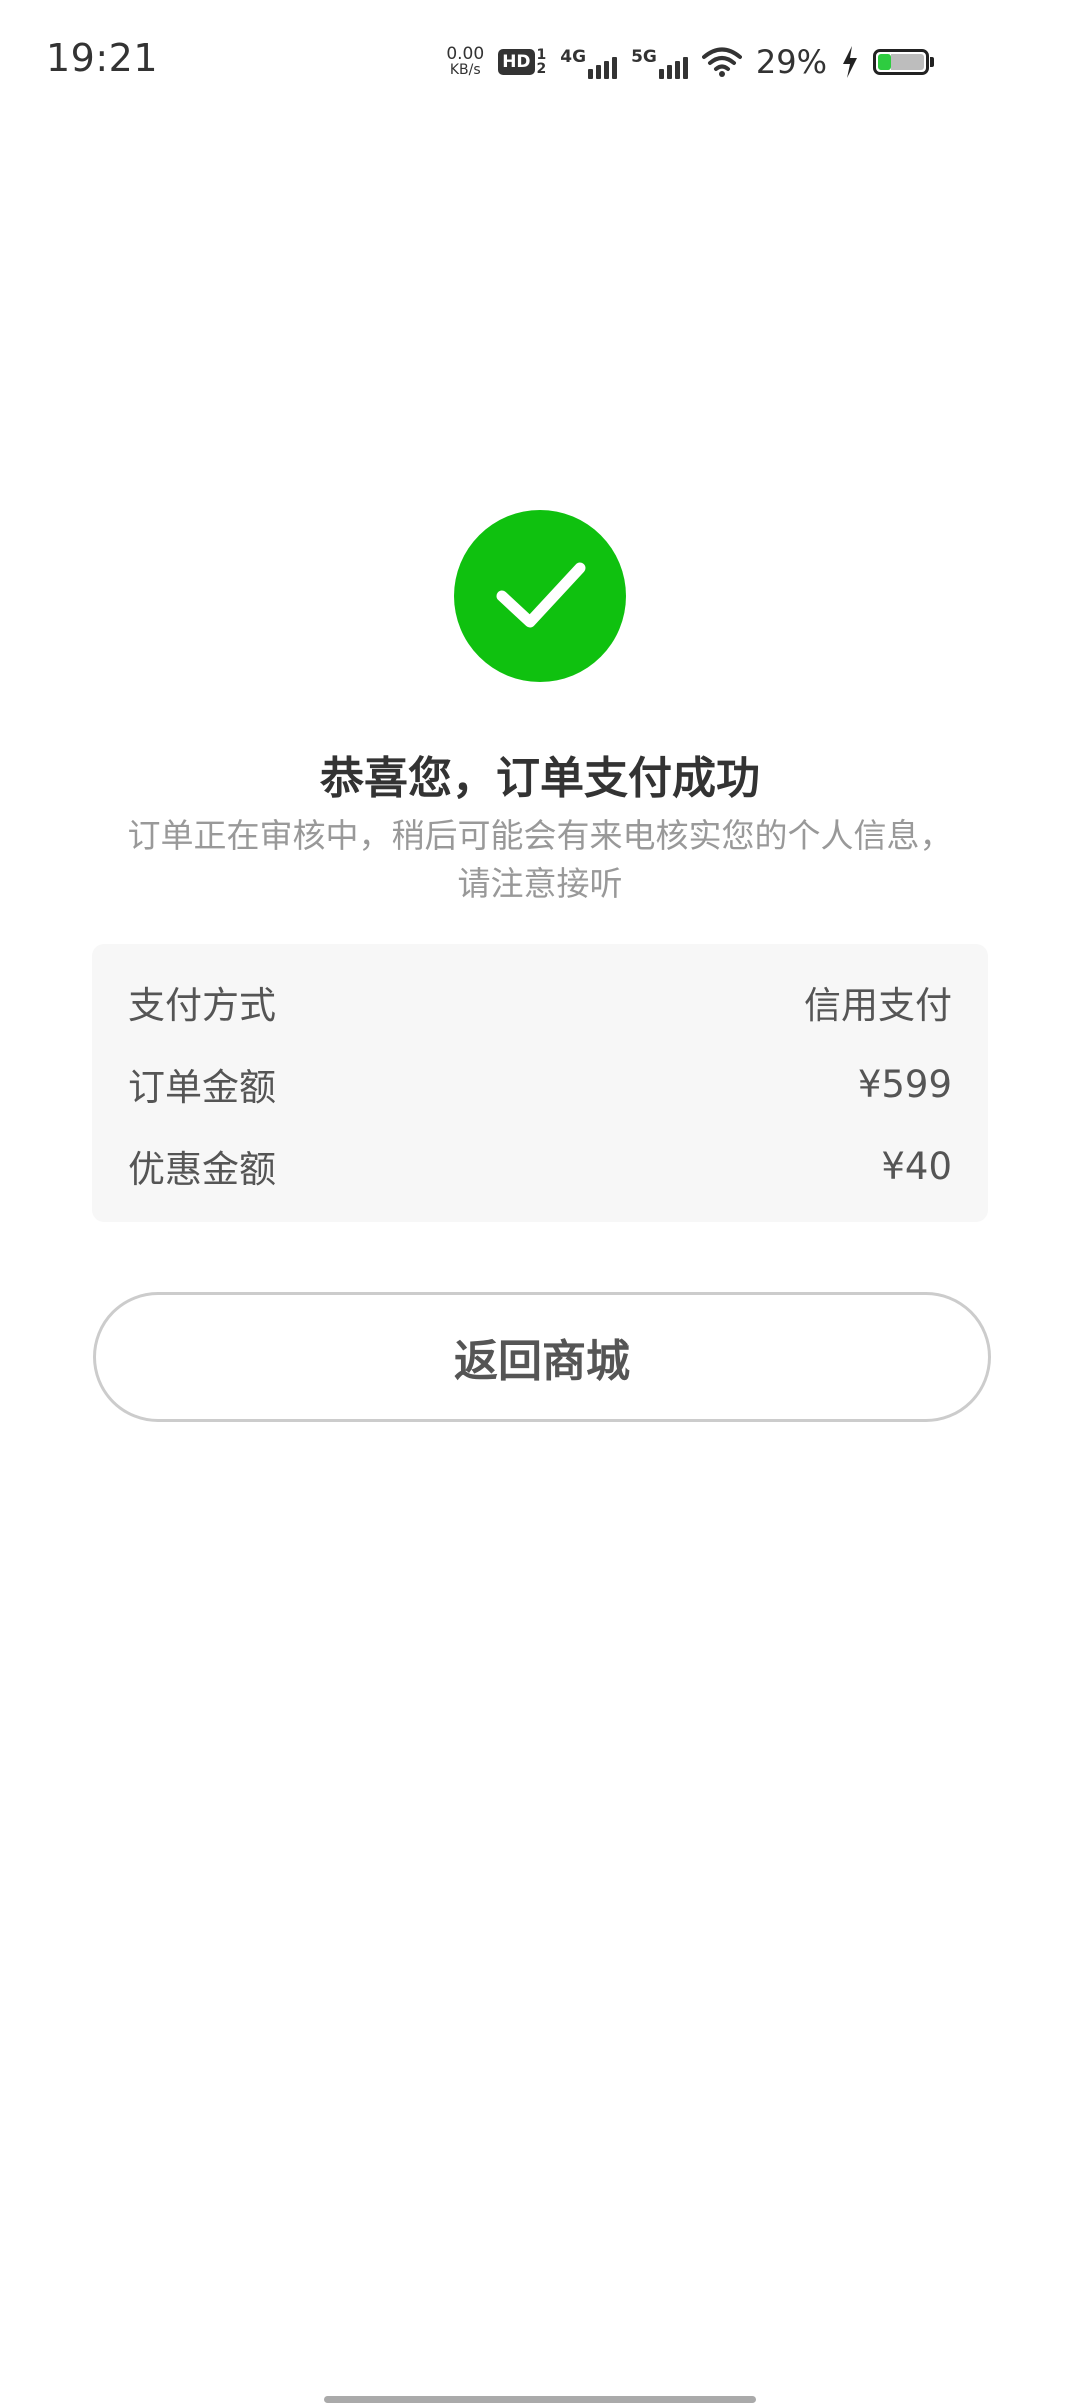  Describe the element at coordinates (589, 62) in the screenshot. I see `sim1-signal-icon: 4G` at that location.